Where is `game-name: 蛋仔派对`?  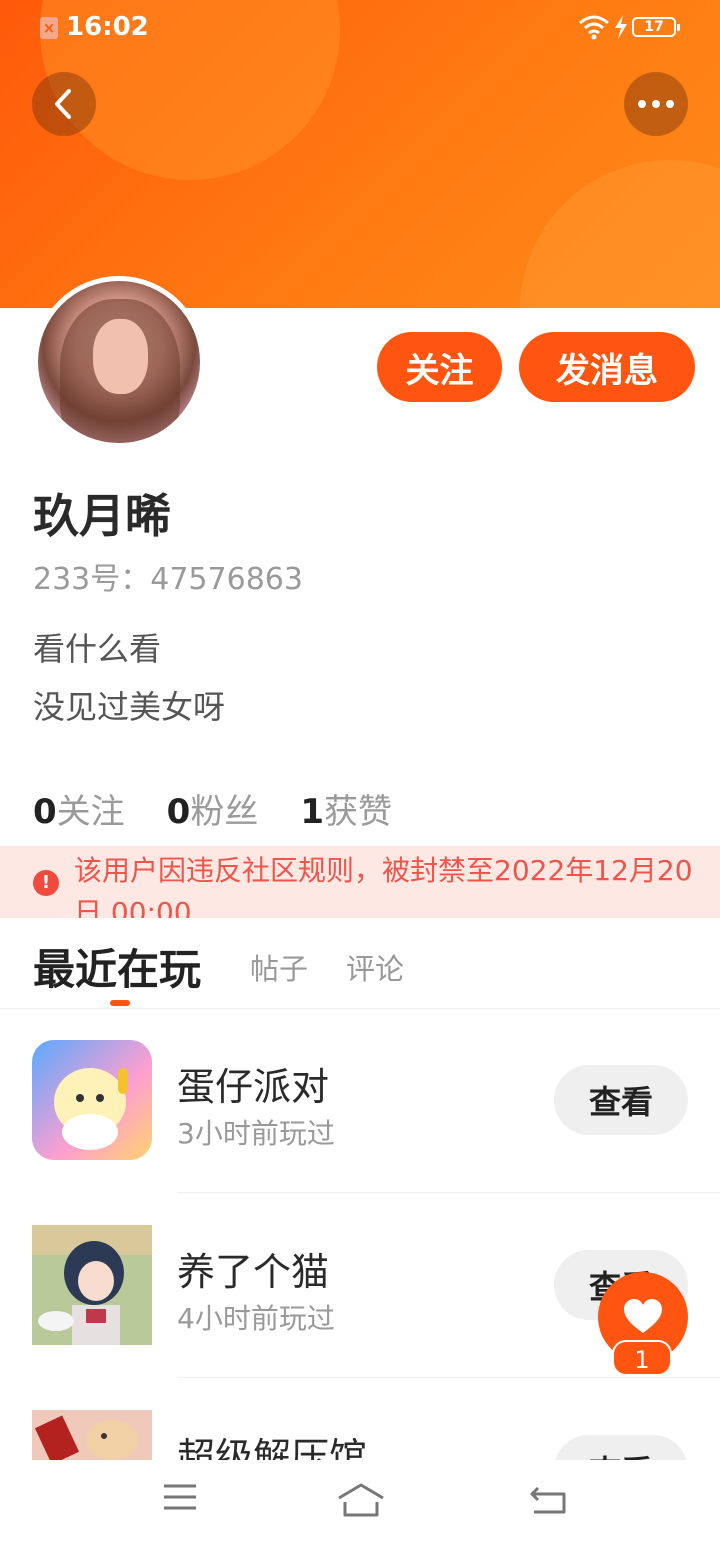
game-name: 蛋仔派对 is located at coordinates (253, 1087).